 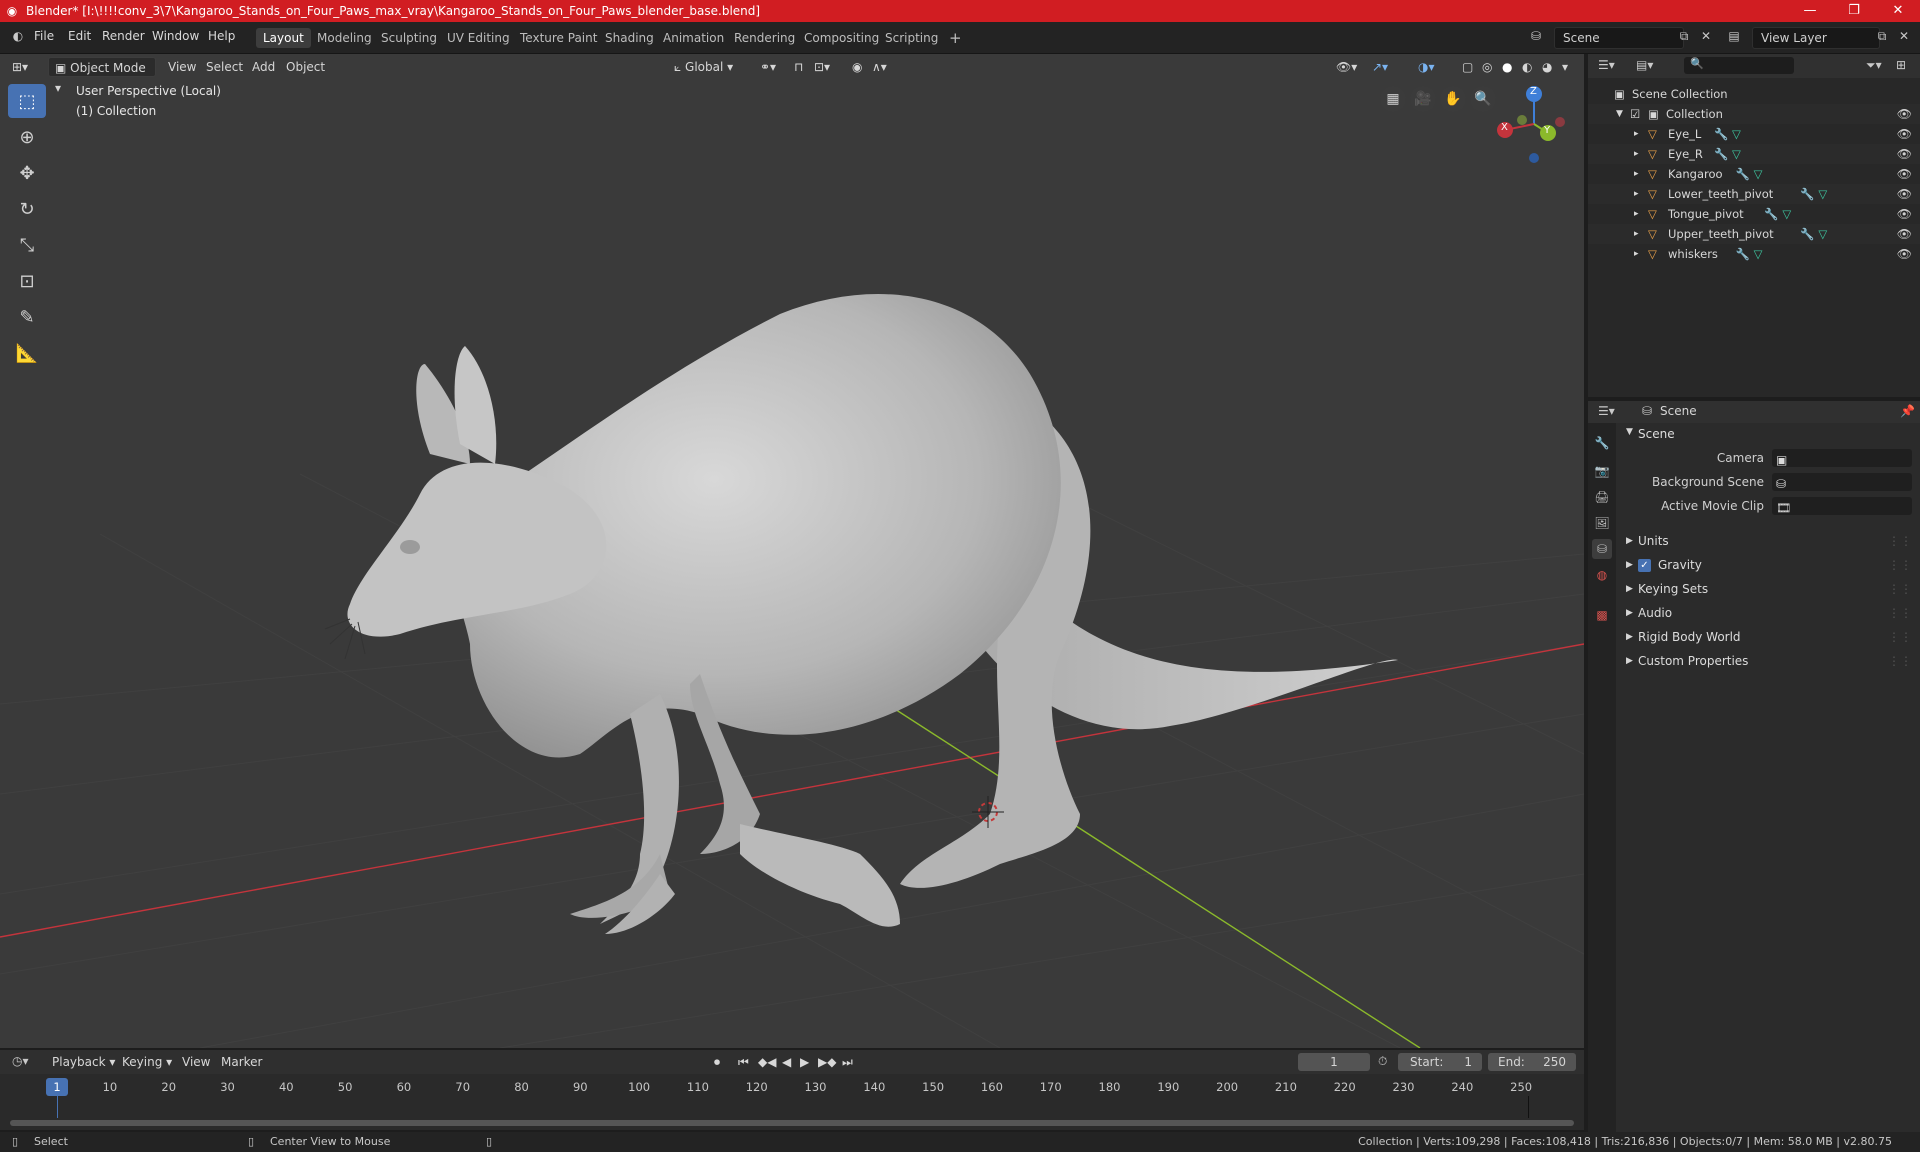 I want to click on view-object-types-icon: 👁▾, so click(x=1346, y=67).